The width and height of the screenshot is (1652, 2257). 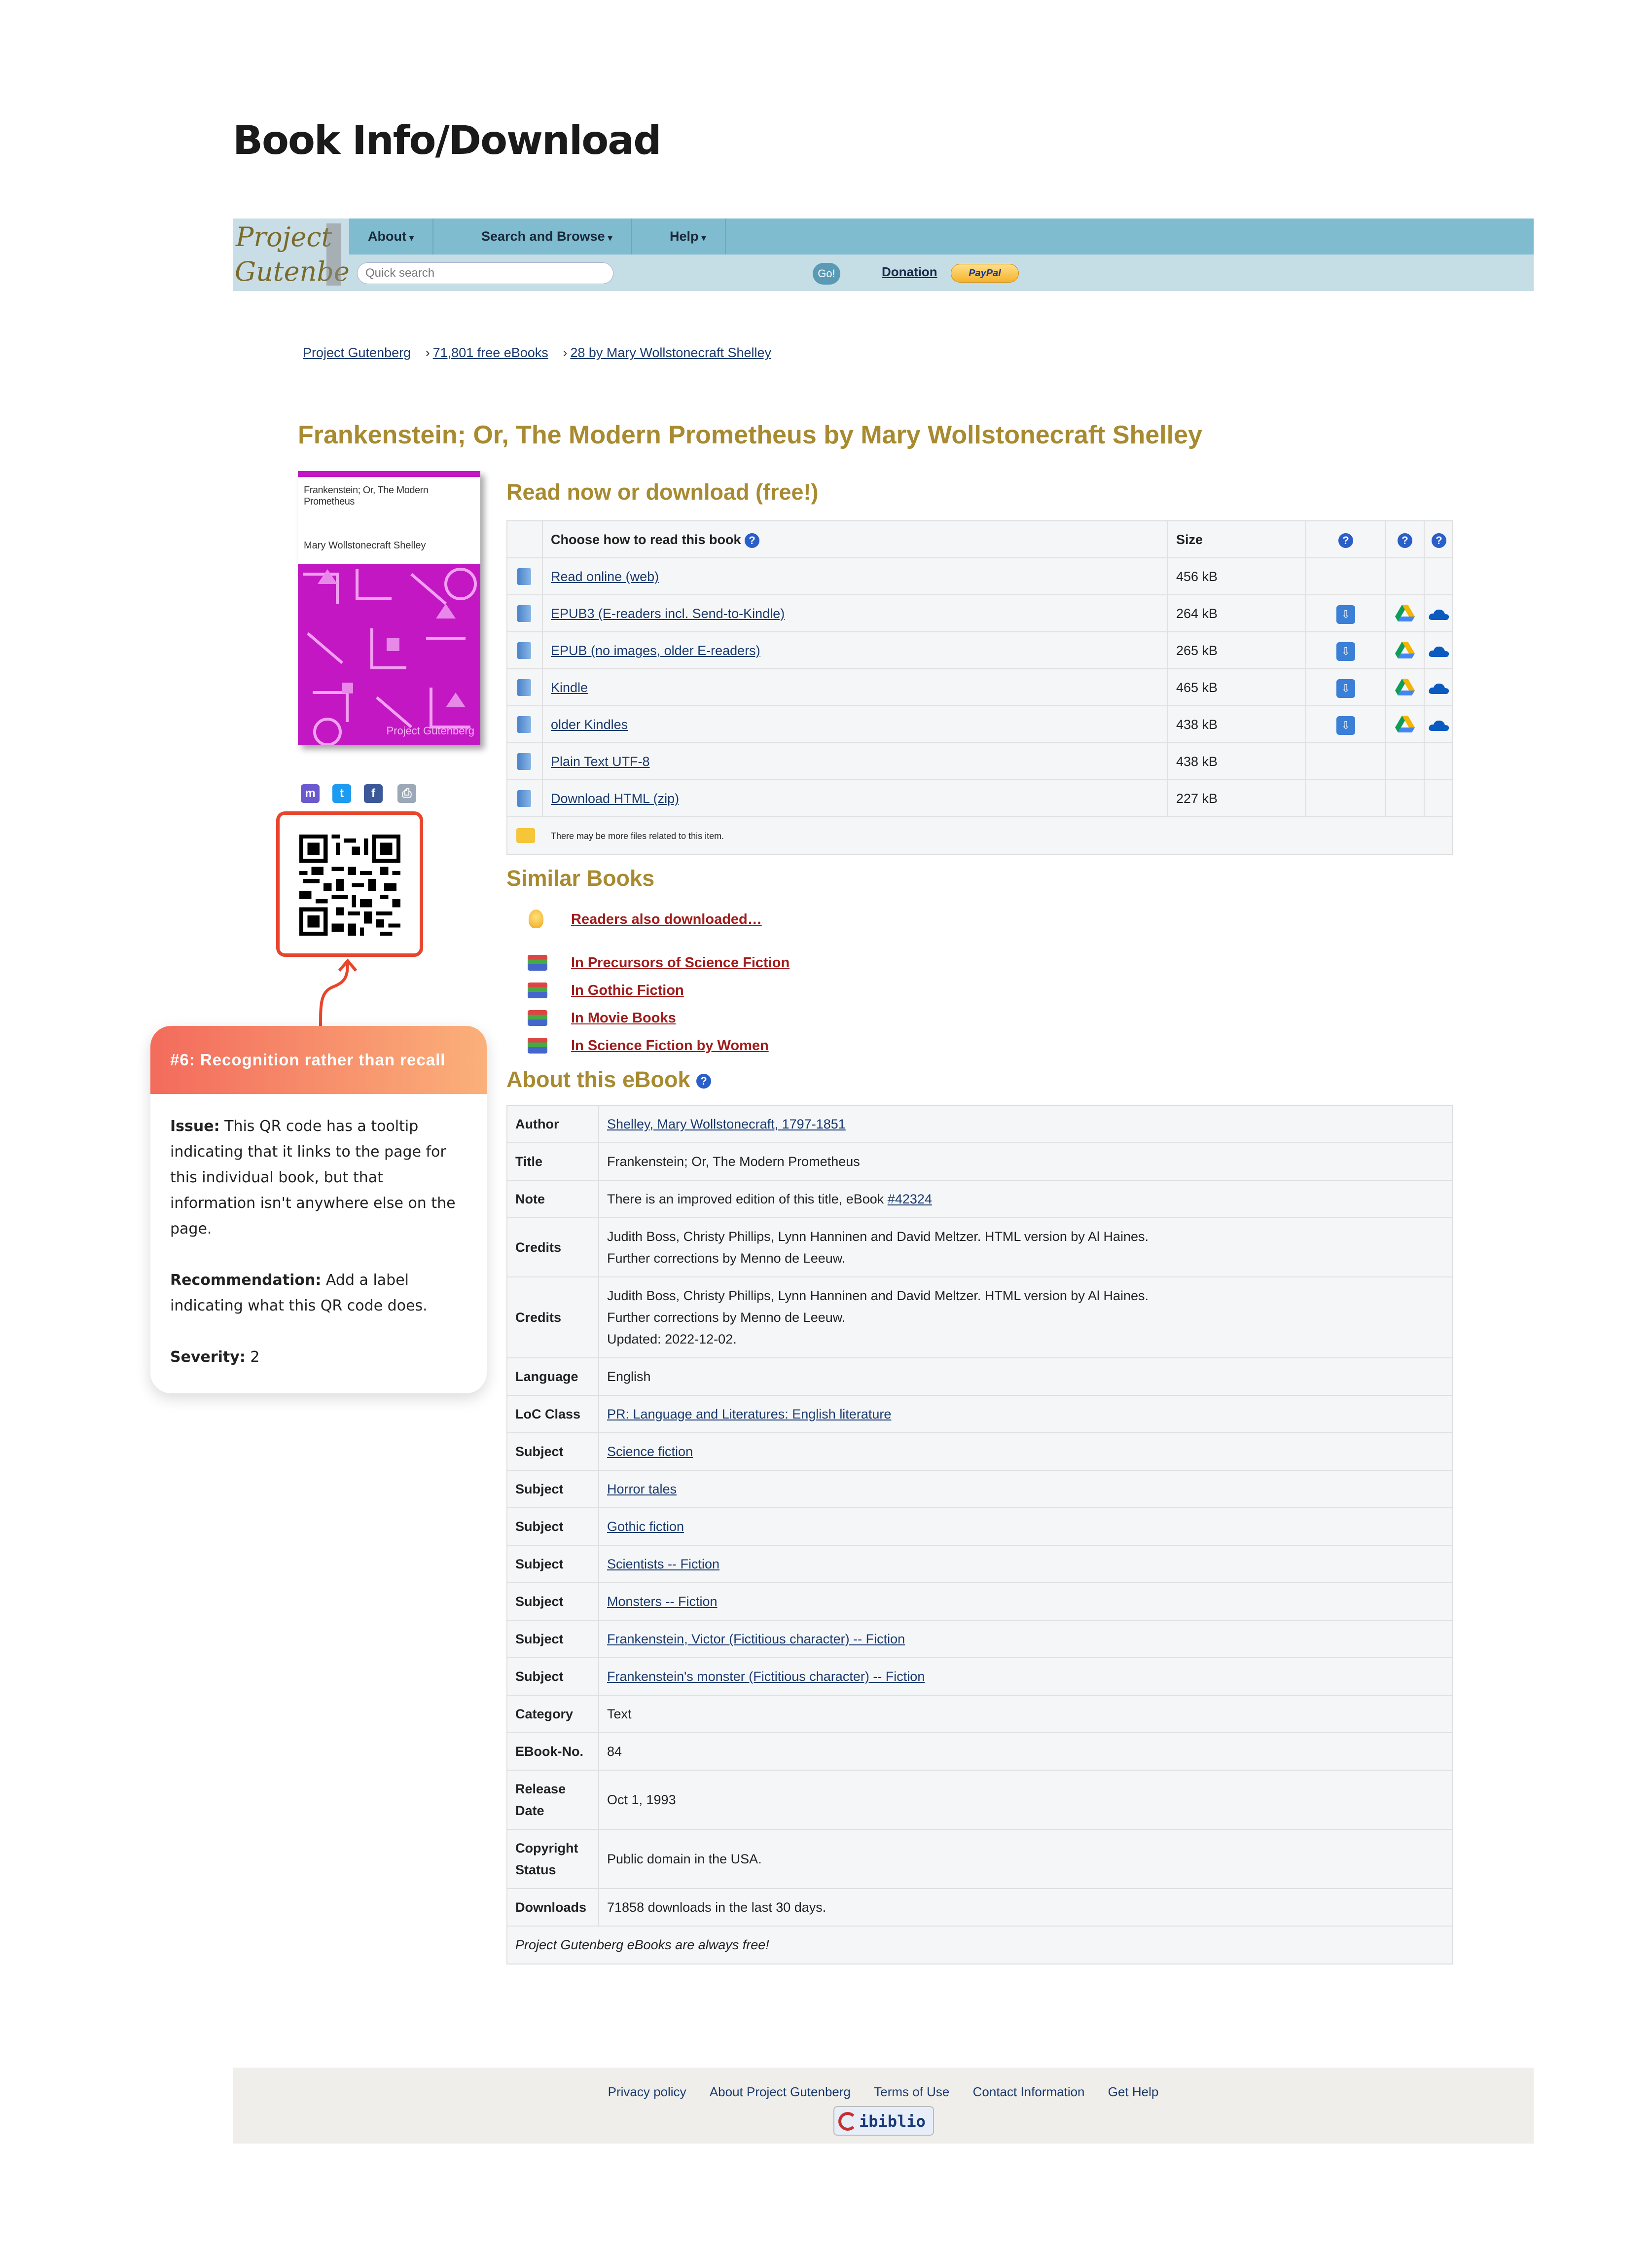 What do you see at coordinates (629, 1376) in the screenshot?
I see `about-value: English` at bounding box center [629, 1376].